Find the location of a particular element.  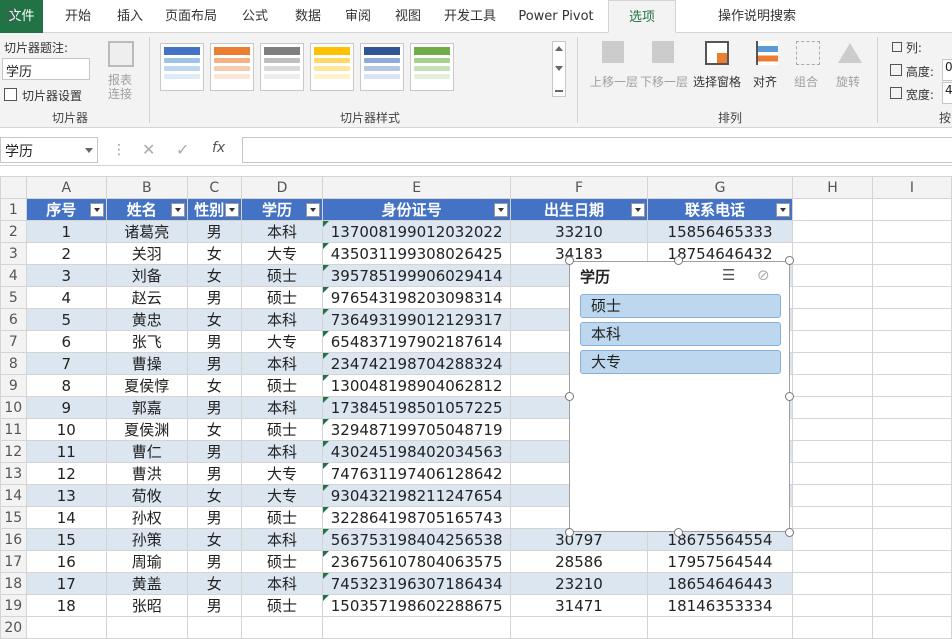

formula-input is located at coordinates (597, 150).